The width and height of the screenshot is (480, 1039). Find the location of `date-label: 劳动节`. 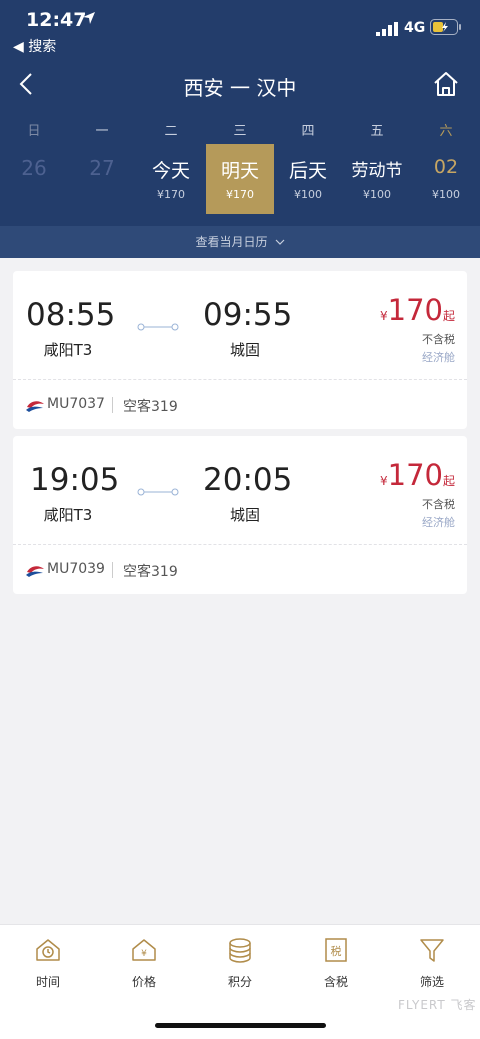

date-label: 劳动节 is located at coordinates (377, 171).